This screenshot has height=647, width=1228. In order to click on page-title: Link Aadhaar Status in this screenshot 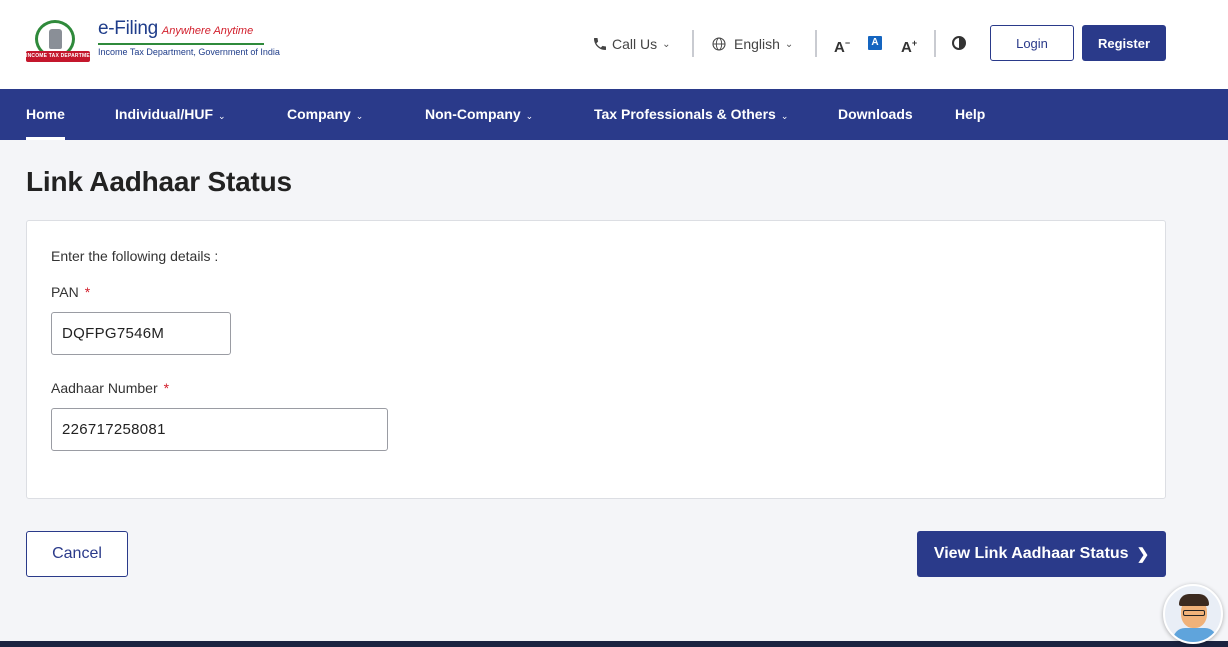, I will do `click(159, 181)`.